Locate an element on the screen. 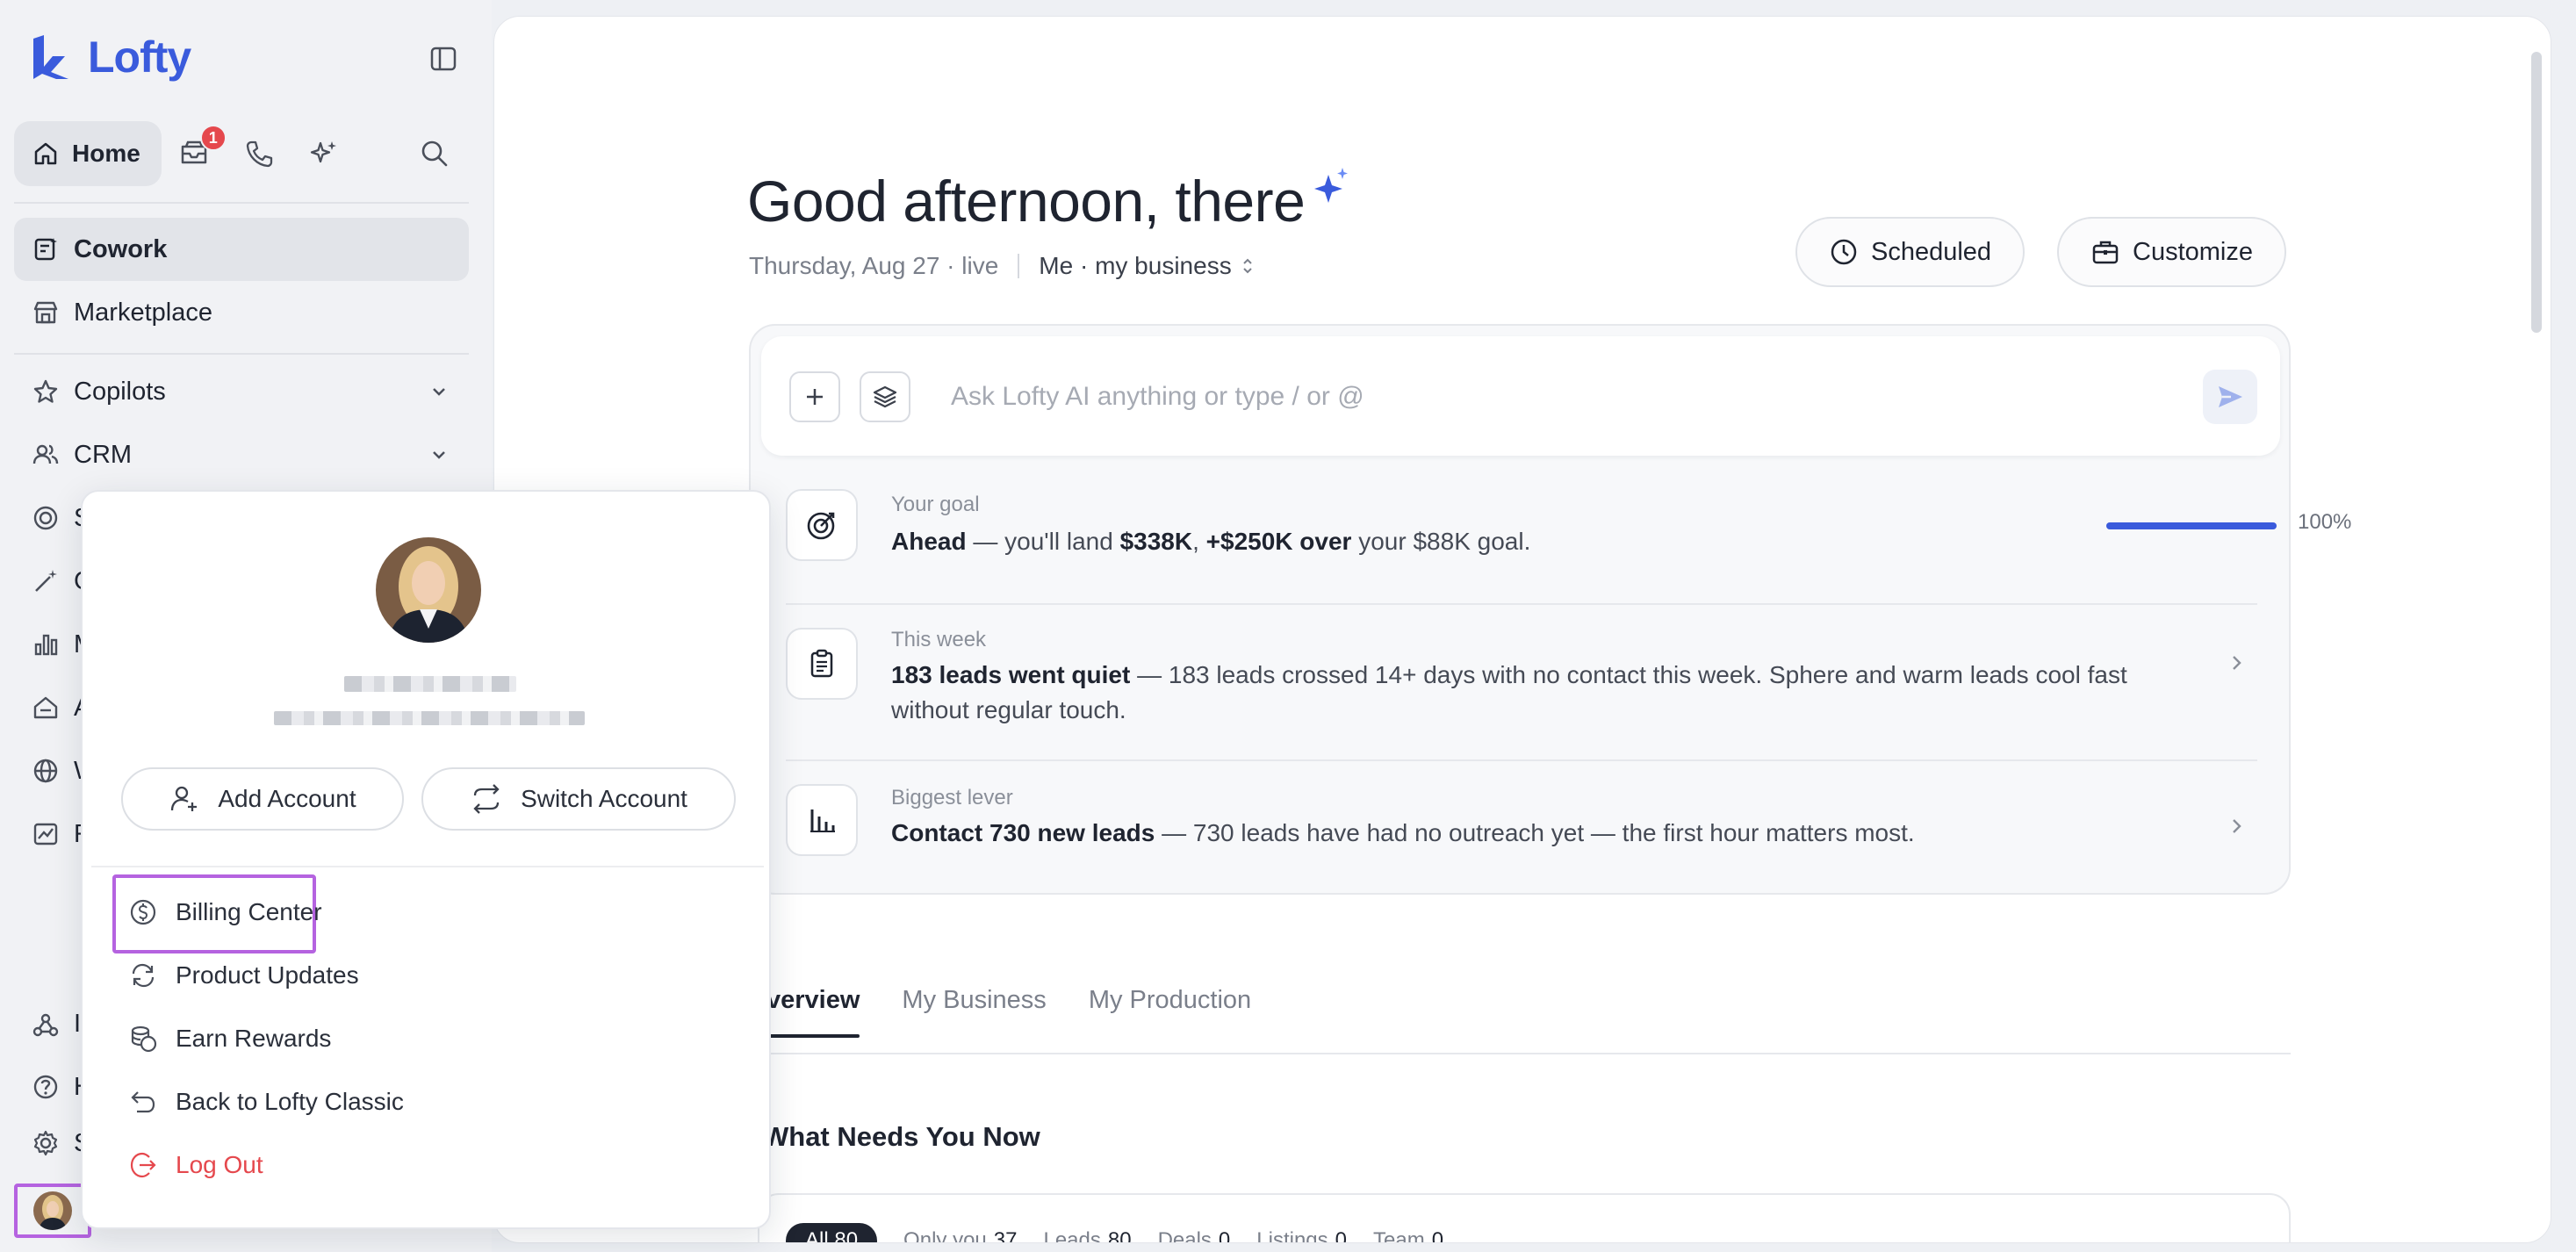 The height and width of the screenshot is (1252, 2576). sparkle-icon is located at coordinates (1331, 186).